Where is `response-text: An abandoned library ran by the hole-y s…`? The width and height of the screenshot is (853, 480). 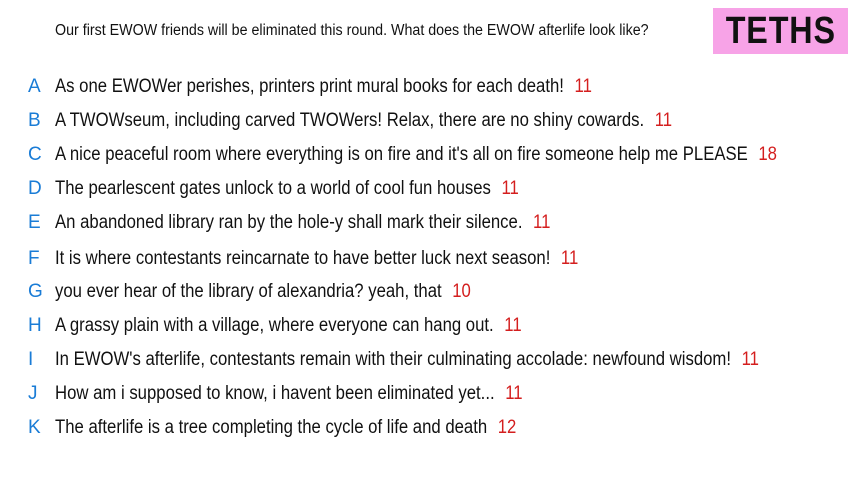
response-text: An abandoned library ran by the hole-y s… is located at coordinates (289, 222).